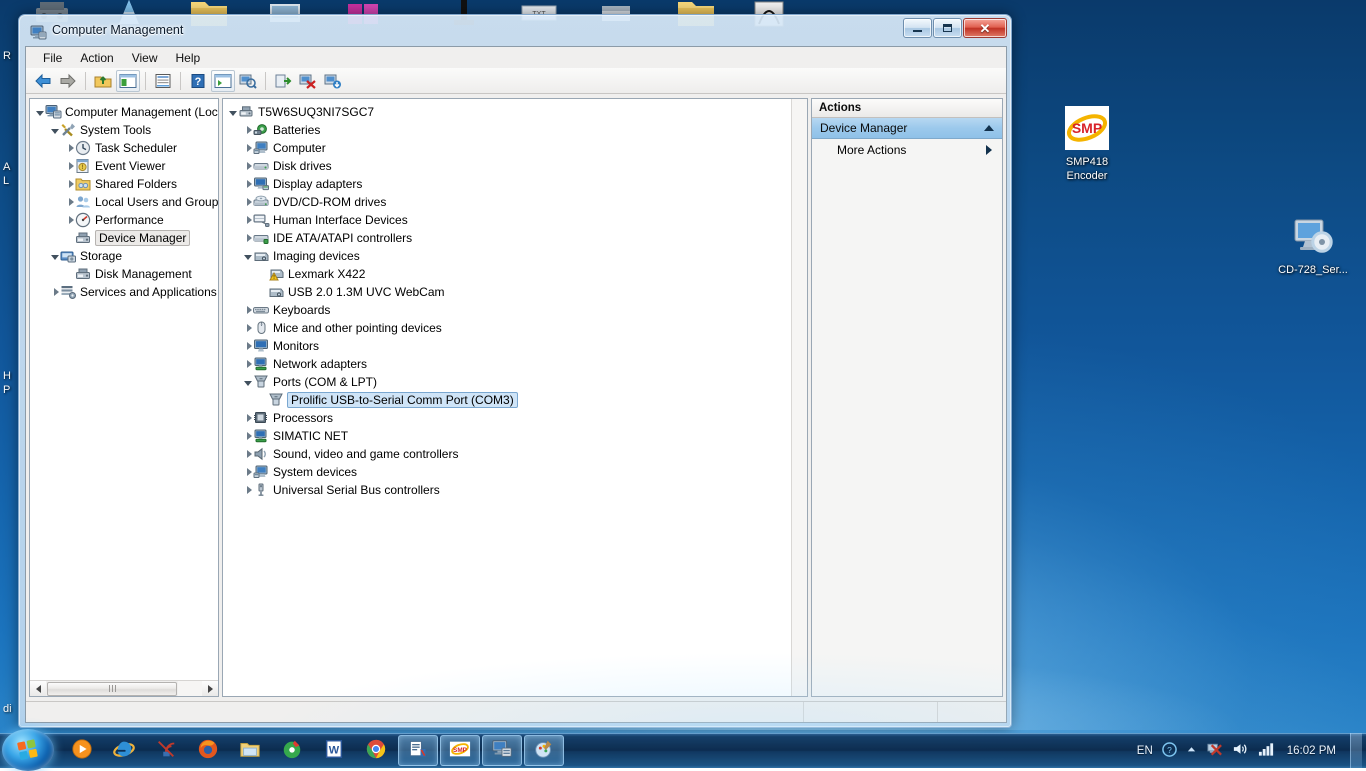 Image resolution: width=1366 pixels, height=771 pixels. Describe the element at coordinates (1214, 750) in the screenshot. I see `network-disconnected-icon` at that location.